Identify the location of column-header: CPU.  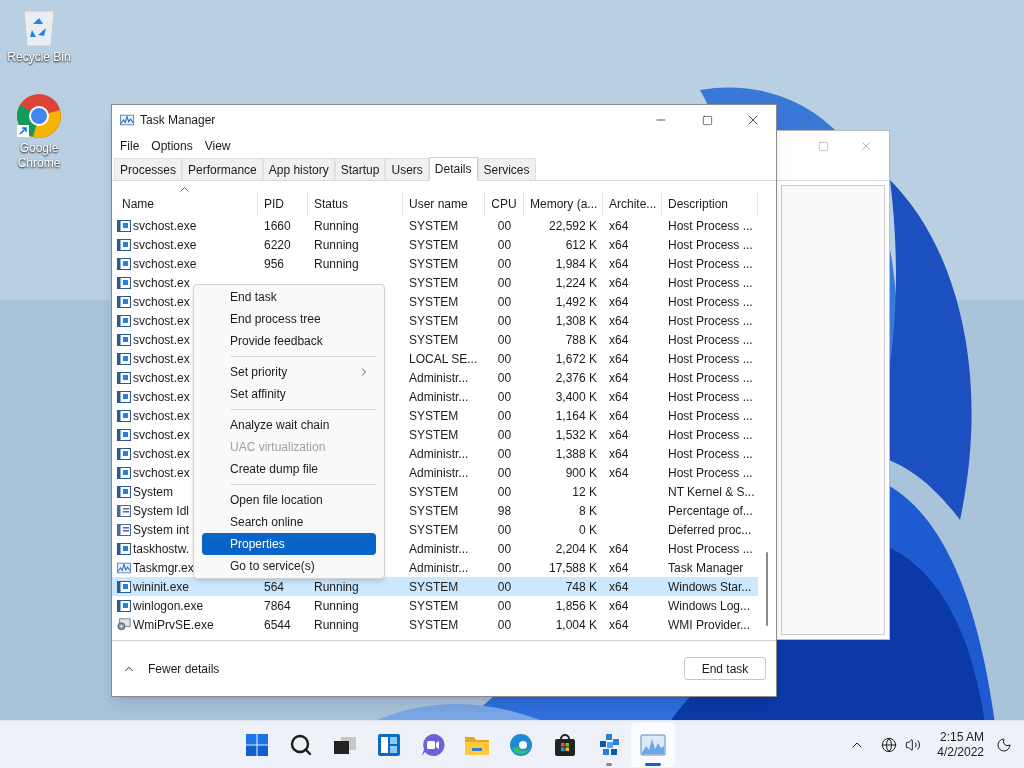
(504, 204).